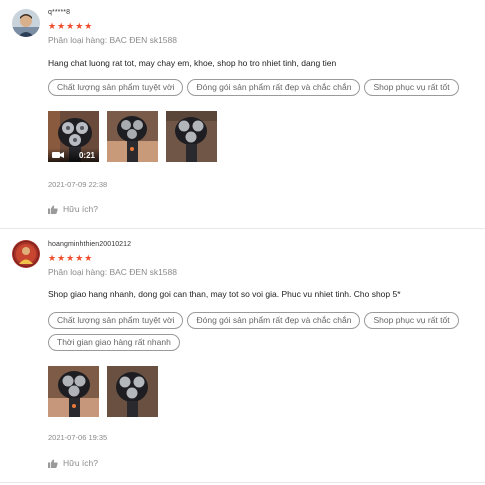 The width and height of the screenshot is (485, 485). Describe the element at coordinates (104, 392) in the screenshot. I see `review-media` at that location.